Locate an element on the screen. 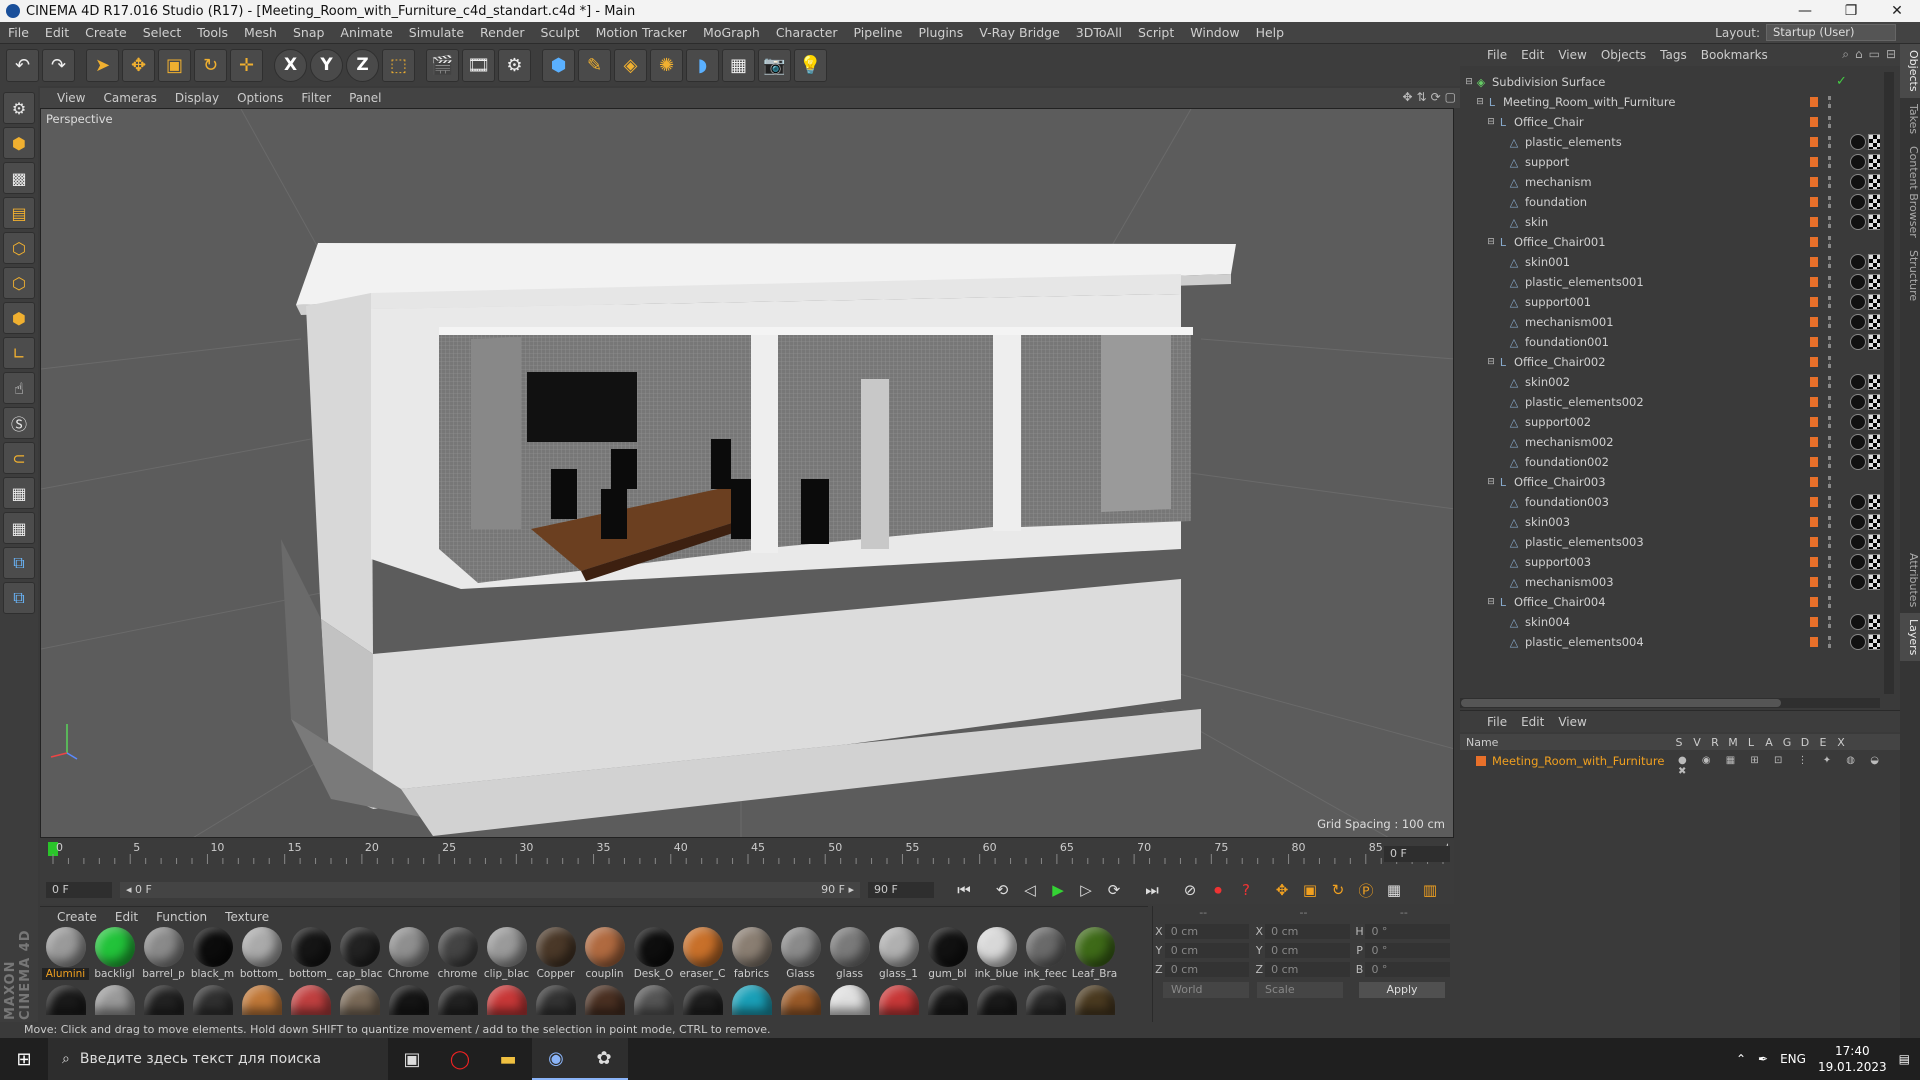 The image size is (1920, 1080). go-to-end-icon: ⏭ is located at coordinates (1152, 890).